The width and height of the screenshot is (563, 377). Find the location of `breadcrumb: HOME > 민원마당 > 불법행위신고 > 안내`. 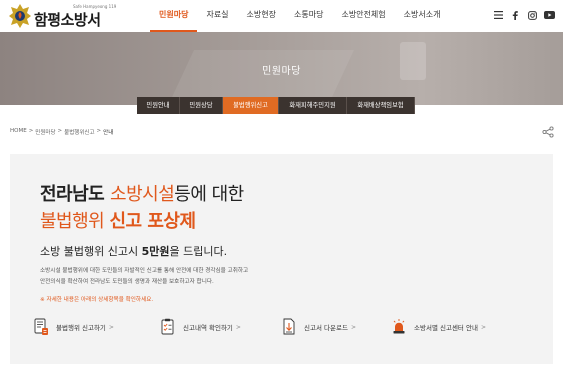

breadcrumb: HOME > 민원마당 > 불법행위신고 > 안내 is located at coordinates (61, 132).